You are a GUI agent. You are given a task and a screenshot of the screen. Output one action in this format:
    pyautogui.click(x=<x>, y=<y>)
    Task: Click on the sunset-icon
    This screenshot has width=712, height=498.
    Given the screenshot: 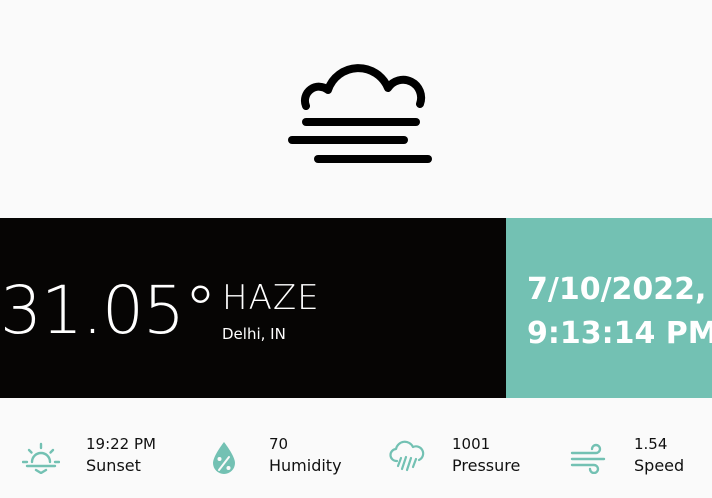 What is the action you would take?
    pyautogui.click(x=41, y=458)
    